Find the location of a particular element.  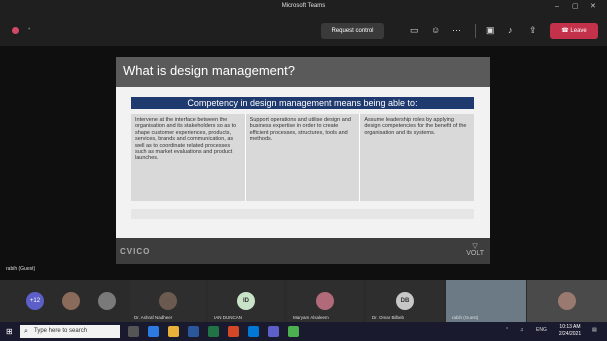

network-icon: ⌃ is located at coordinates (507, 330).